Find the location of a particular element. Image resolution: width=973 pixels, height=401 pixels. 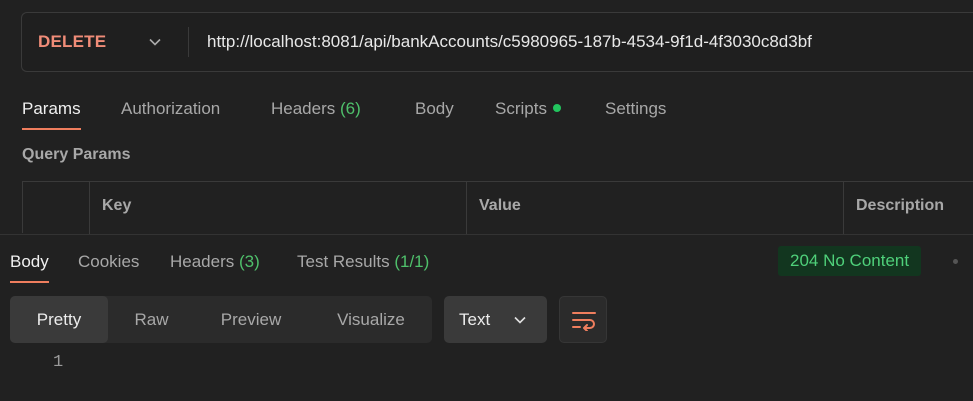

table-header-checkbox is located at coordinates (56, 208).